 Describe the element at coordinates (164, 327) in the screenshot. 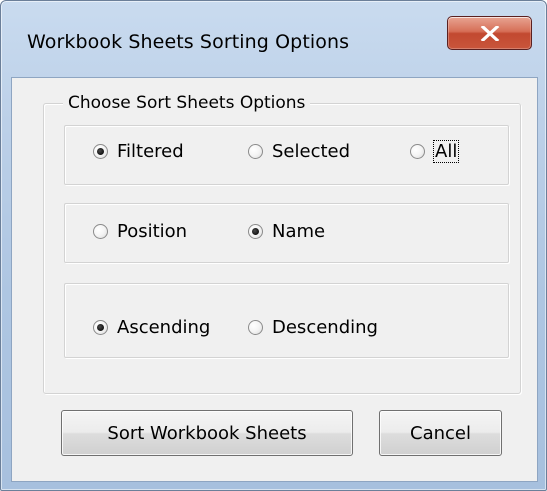

I see `radio-label-ascending: Ascending` at that location.